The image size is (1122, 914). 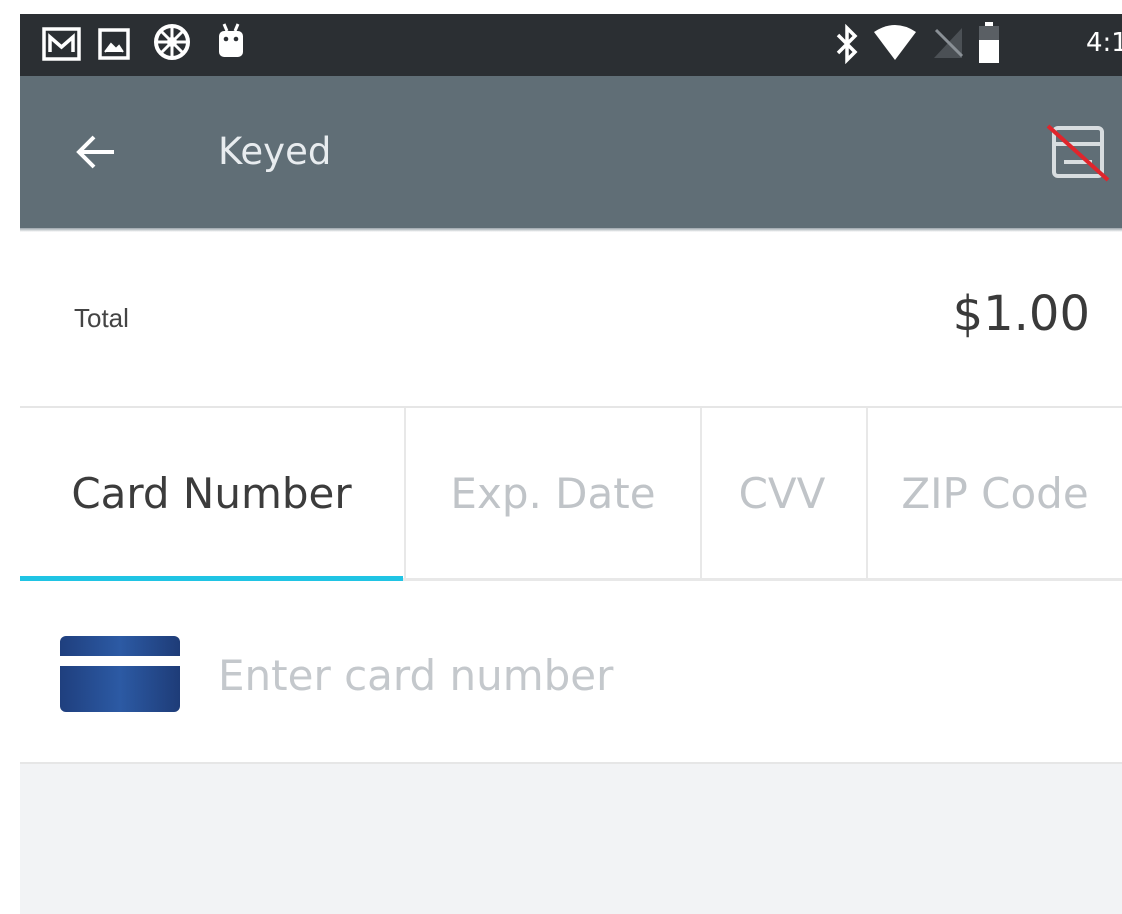 What do you see at coordinates (10, 457) in the screenshot?
I see `left-edge-margin` at bounding box center [10, 457].